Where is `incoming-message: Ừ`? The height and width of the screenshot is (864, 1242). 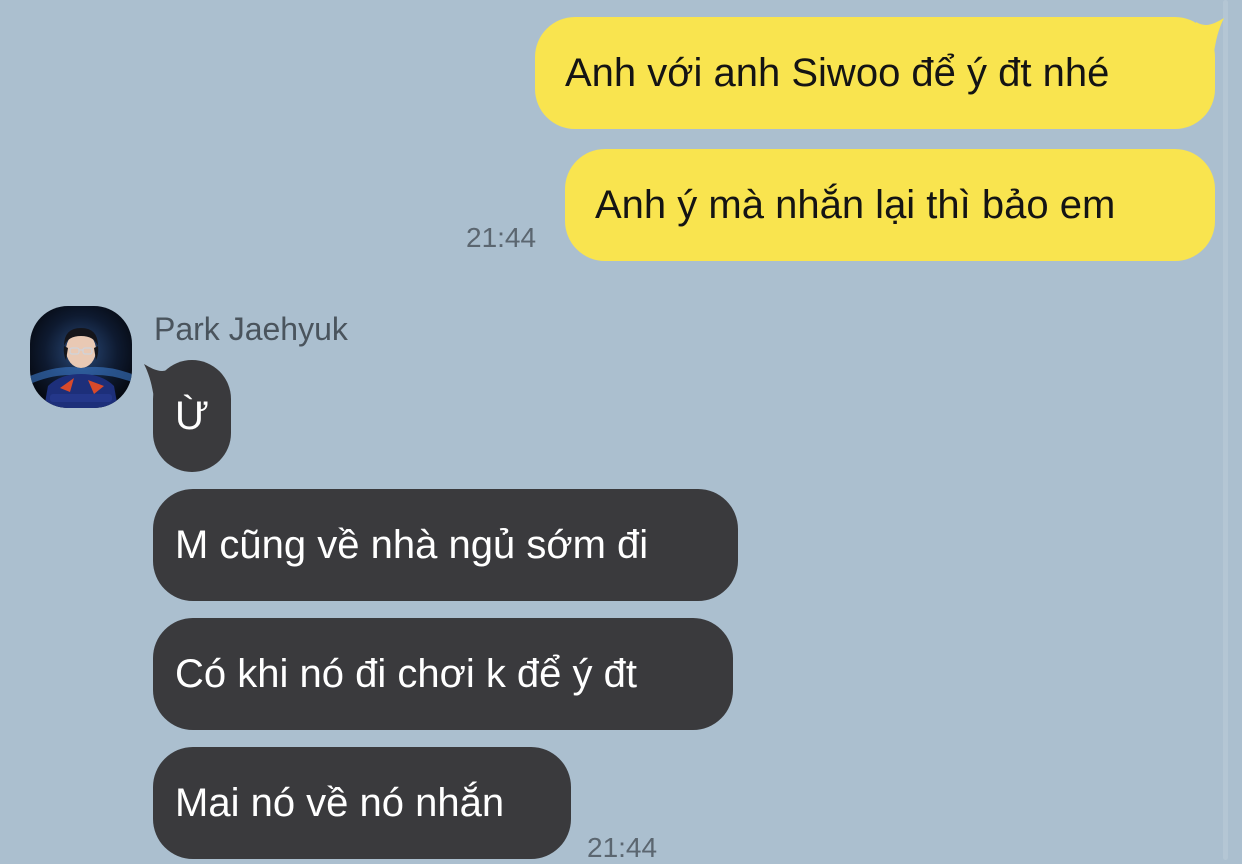 incoming-message: Ừ is located at coordinates (192, 416).